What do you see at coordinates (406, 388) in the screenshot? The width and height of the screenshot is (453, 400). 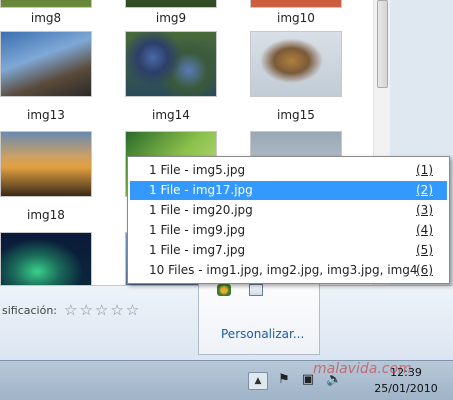 I see `clock-date: 25/01/2010` at bounding box center [406, 388].